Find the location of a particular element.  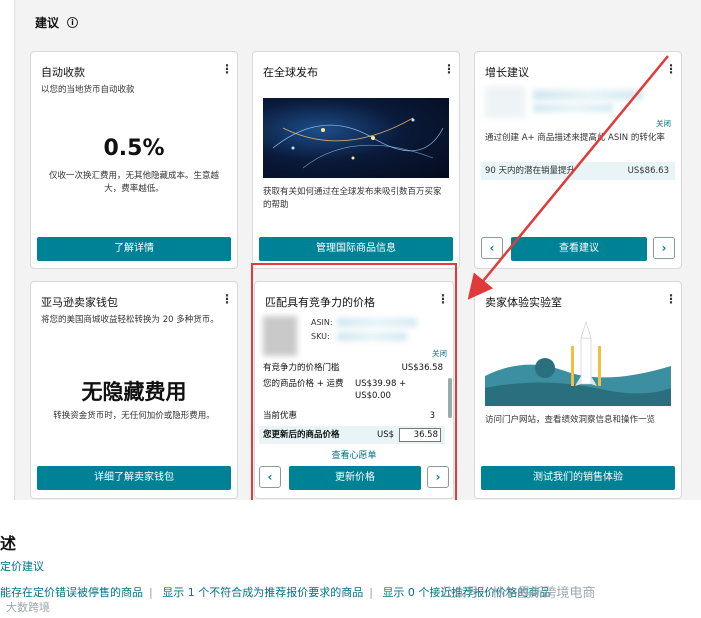

big-value: 无隐藏费用 is located at coordinates (134, 392).